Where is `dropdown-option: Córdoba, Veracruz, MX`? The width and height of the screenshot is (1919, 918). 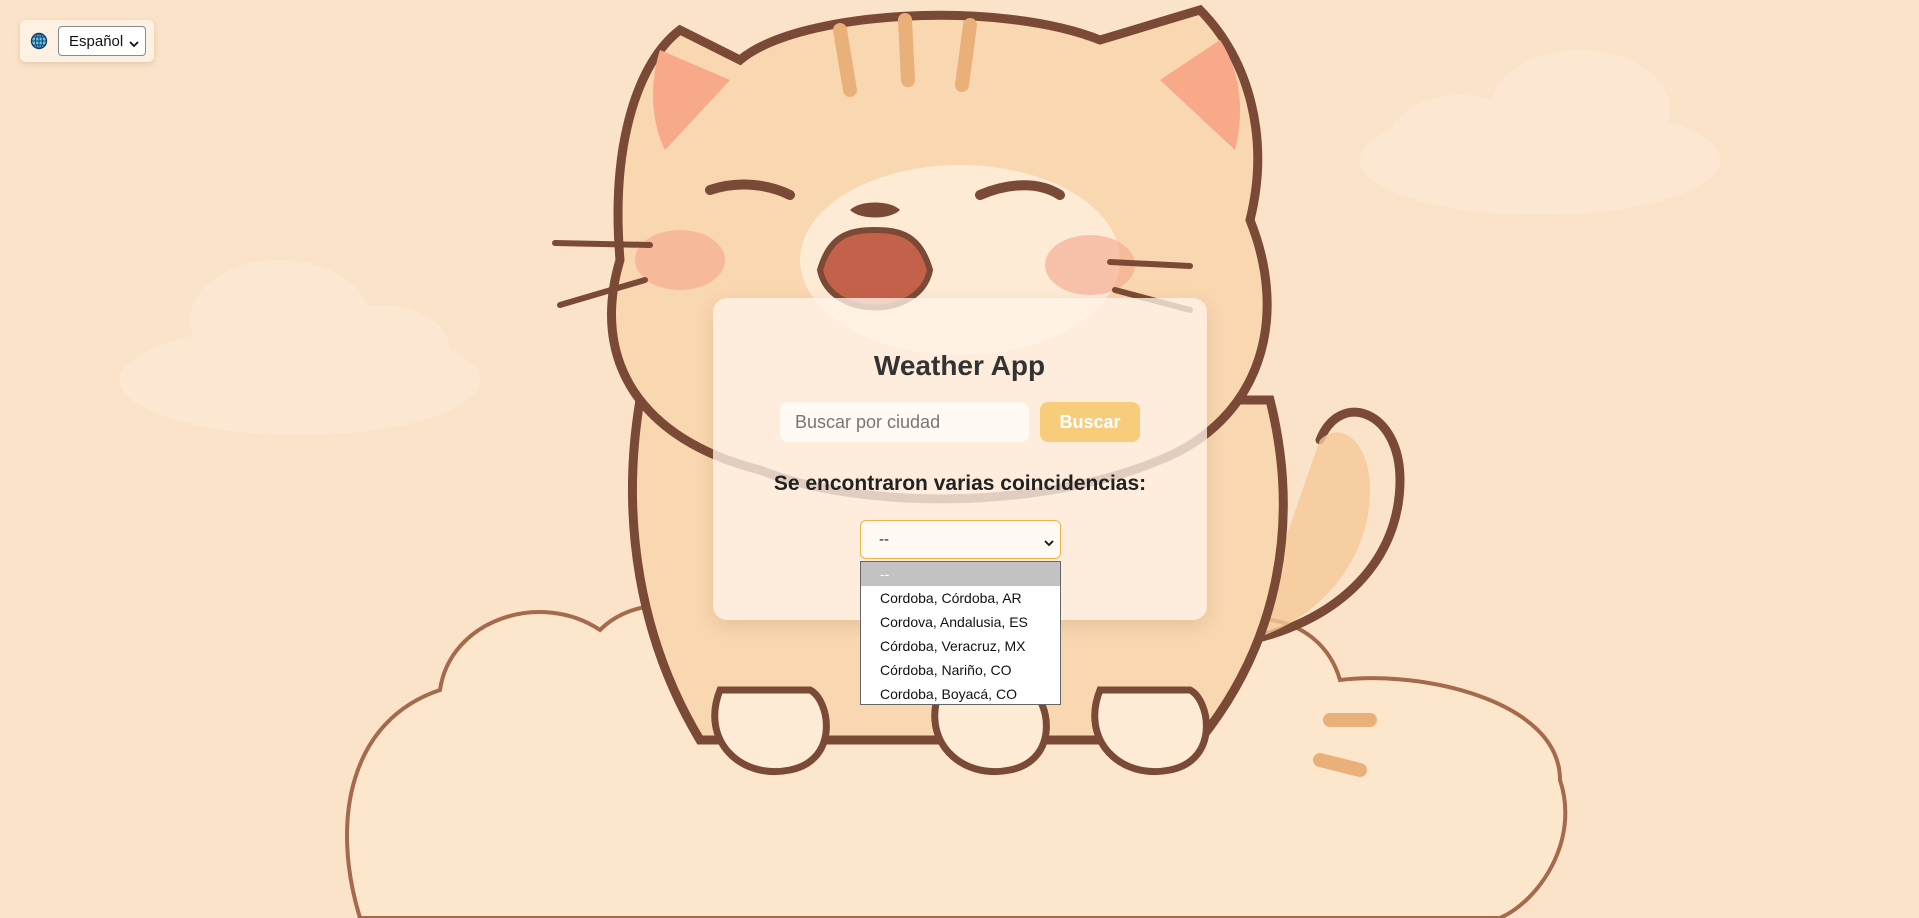 dropdown-option: Córdoba, Veracruz, MX is located at coordinates (960, 646).